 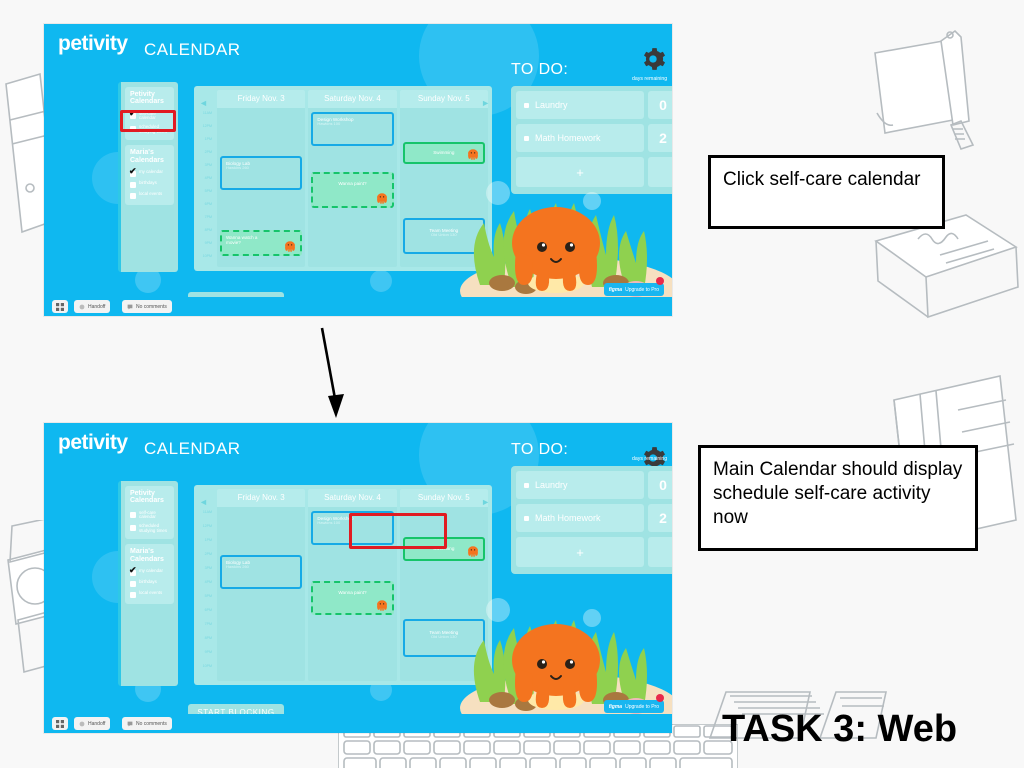 I want to click on time-label: 3PM, so click(x=208, y=165).